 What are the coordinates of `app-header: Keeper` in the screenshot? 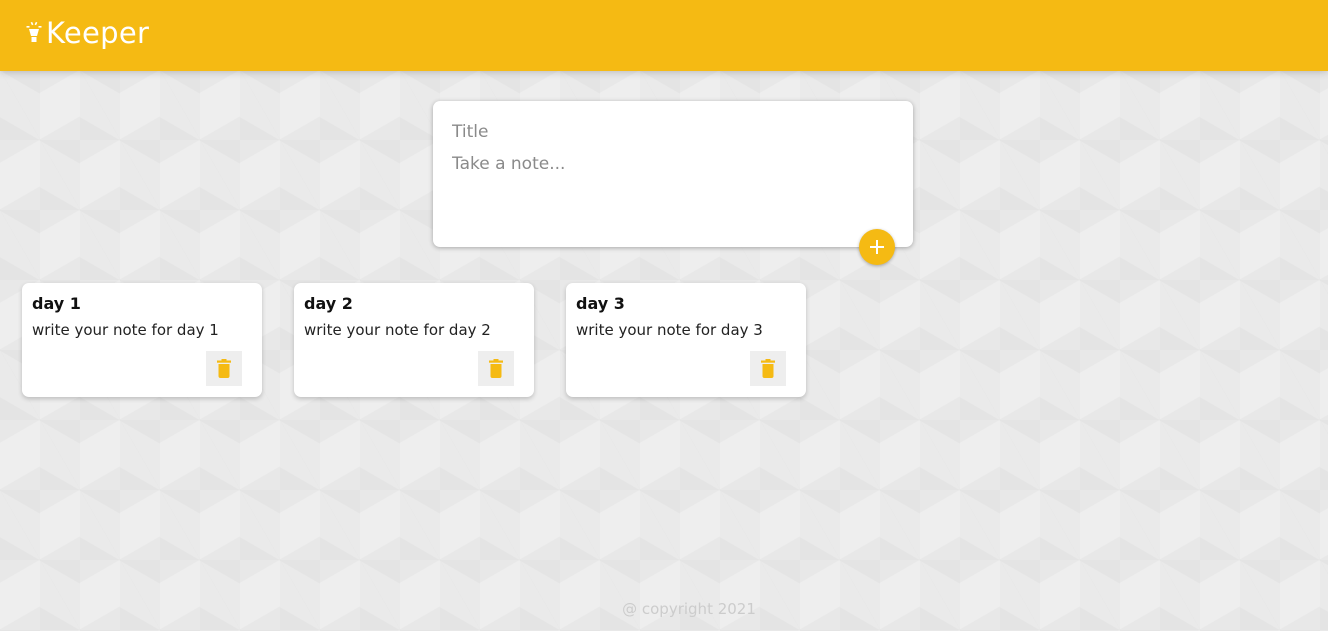 It's located at (664, 35).